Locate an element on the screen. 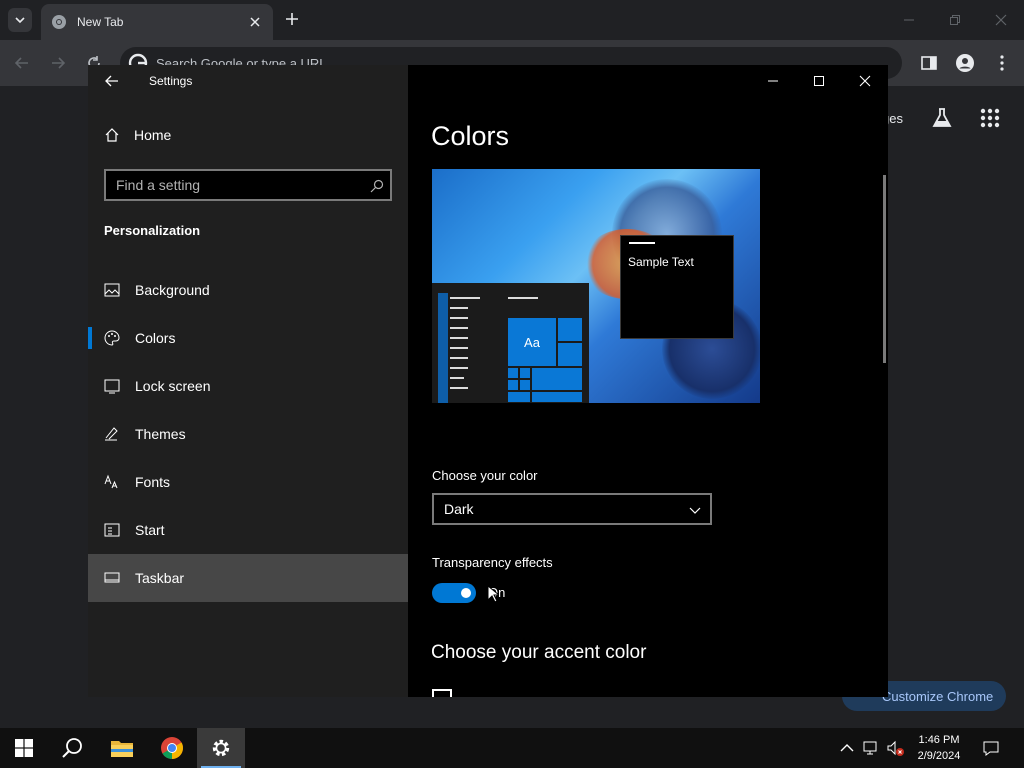 Image resolution: width=1024 pixels, height=768 pixels. tab-title: New Tab is located at coordinates (100, 22).